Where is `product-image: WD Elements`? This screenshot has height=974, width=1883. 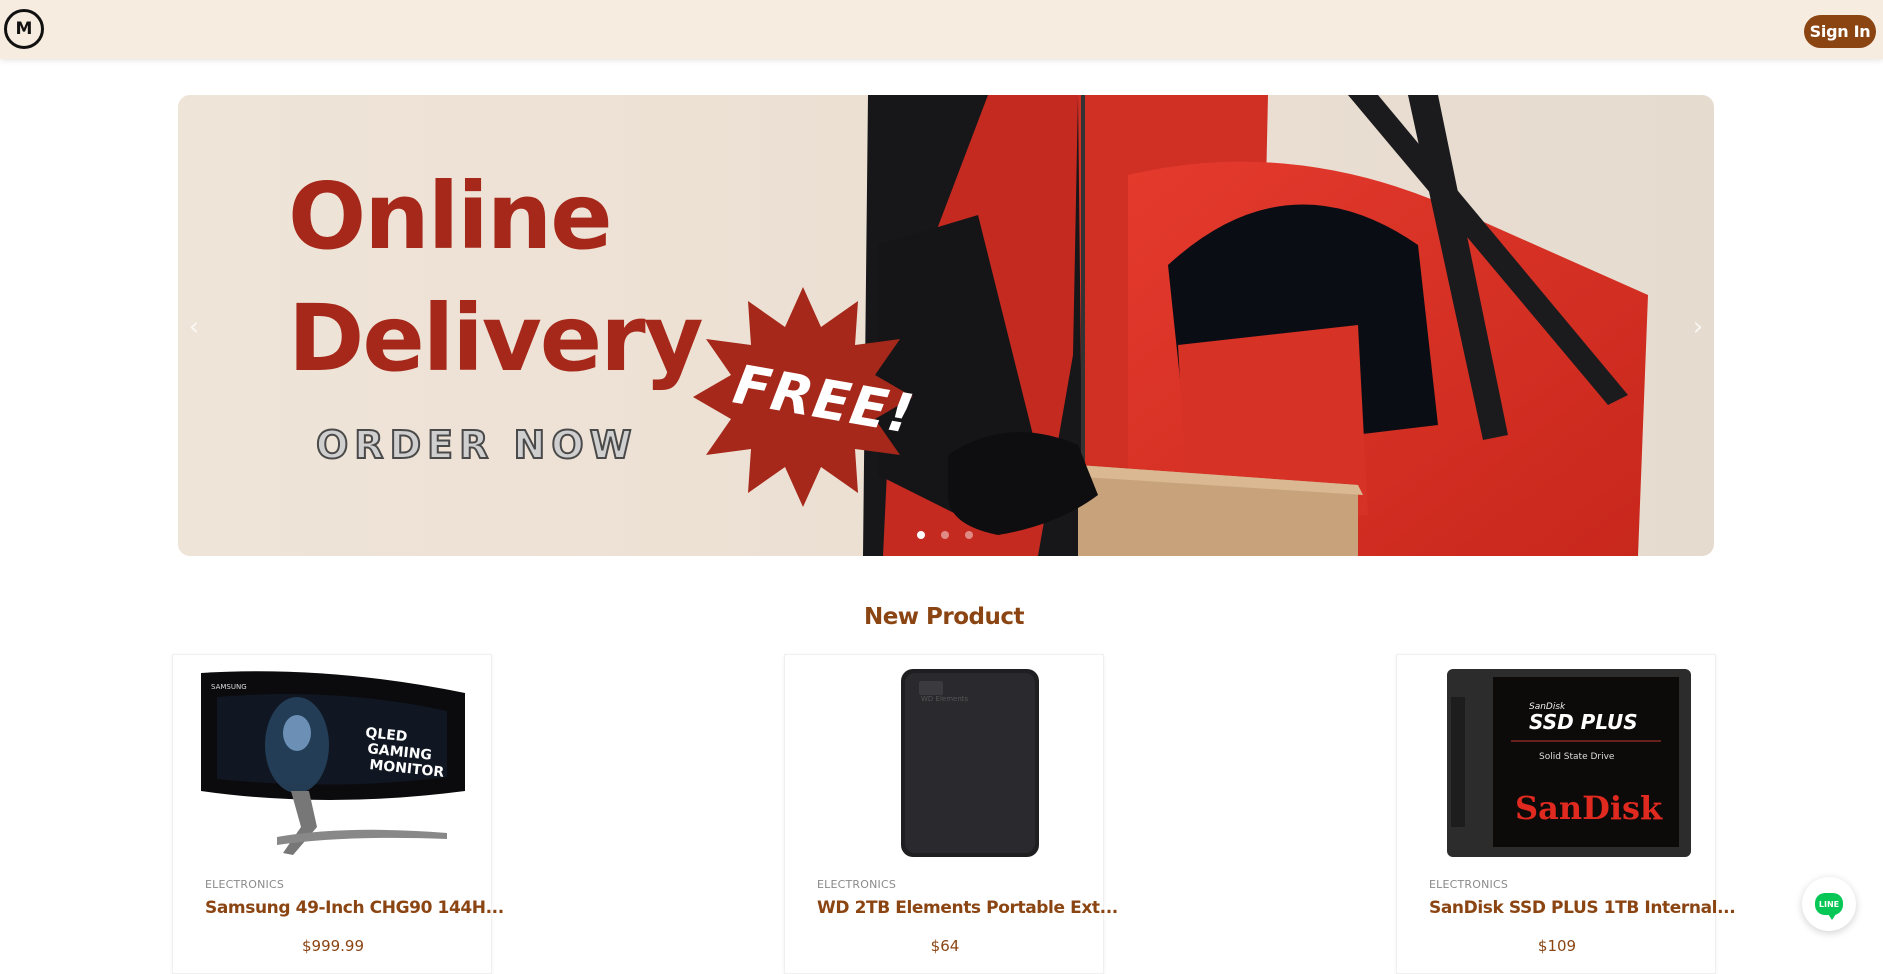
product-image: WD Elements is located at coordinates (970, 763).